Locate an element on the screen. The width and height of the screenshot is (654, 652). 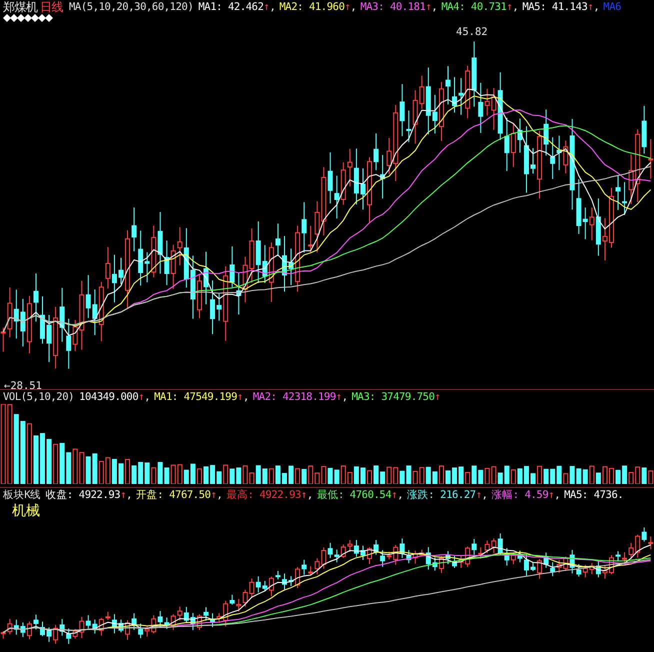
indicator-value: MA2: 42318.199 is located at coordinates (294, 397).